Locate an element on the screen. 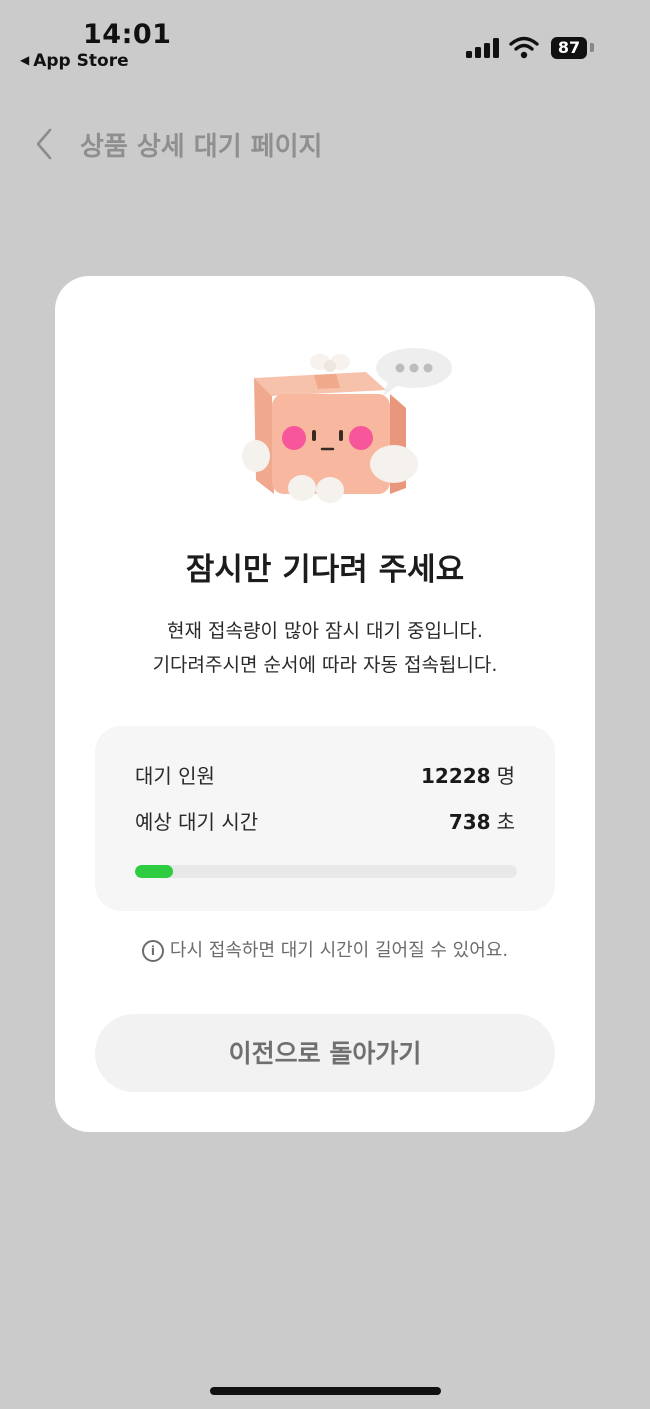  back-app-label: App Store is located at coordinates (81, 61).